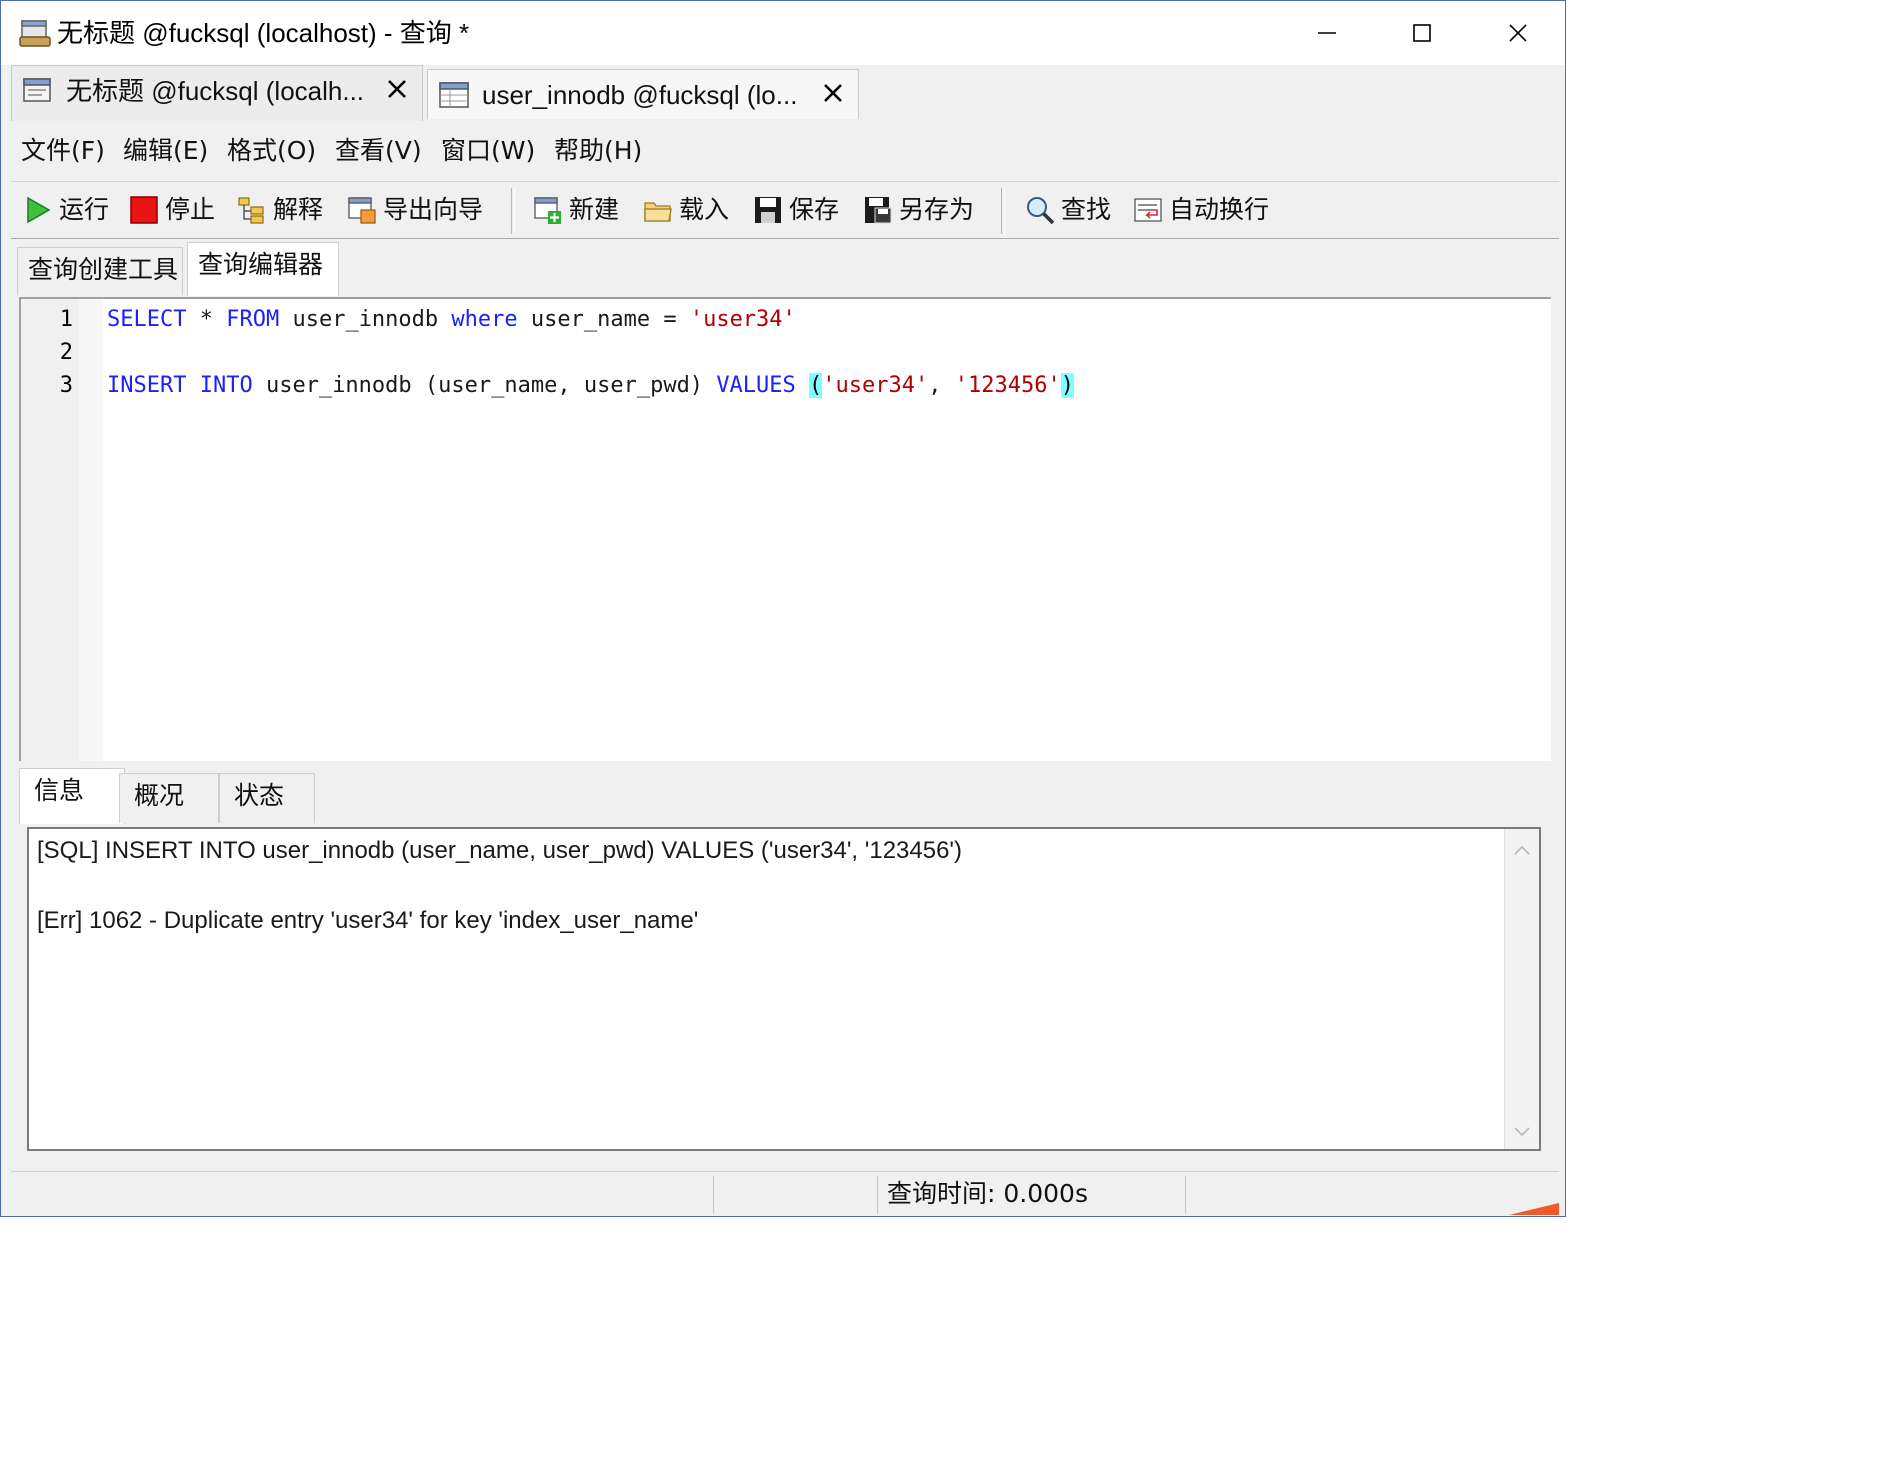 Image resolution: width=1904 pixels, height=1480 pixels. What do you see at coordinates (756, 385) in the screenshot?
I see `sql-keyword: VALUES` at bounding box center [756, 385].